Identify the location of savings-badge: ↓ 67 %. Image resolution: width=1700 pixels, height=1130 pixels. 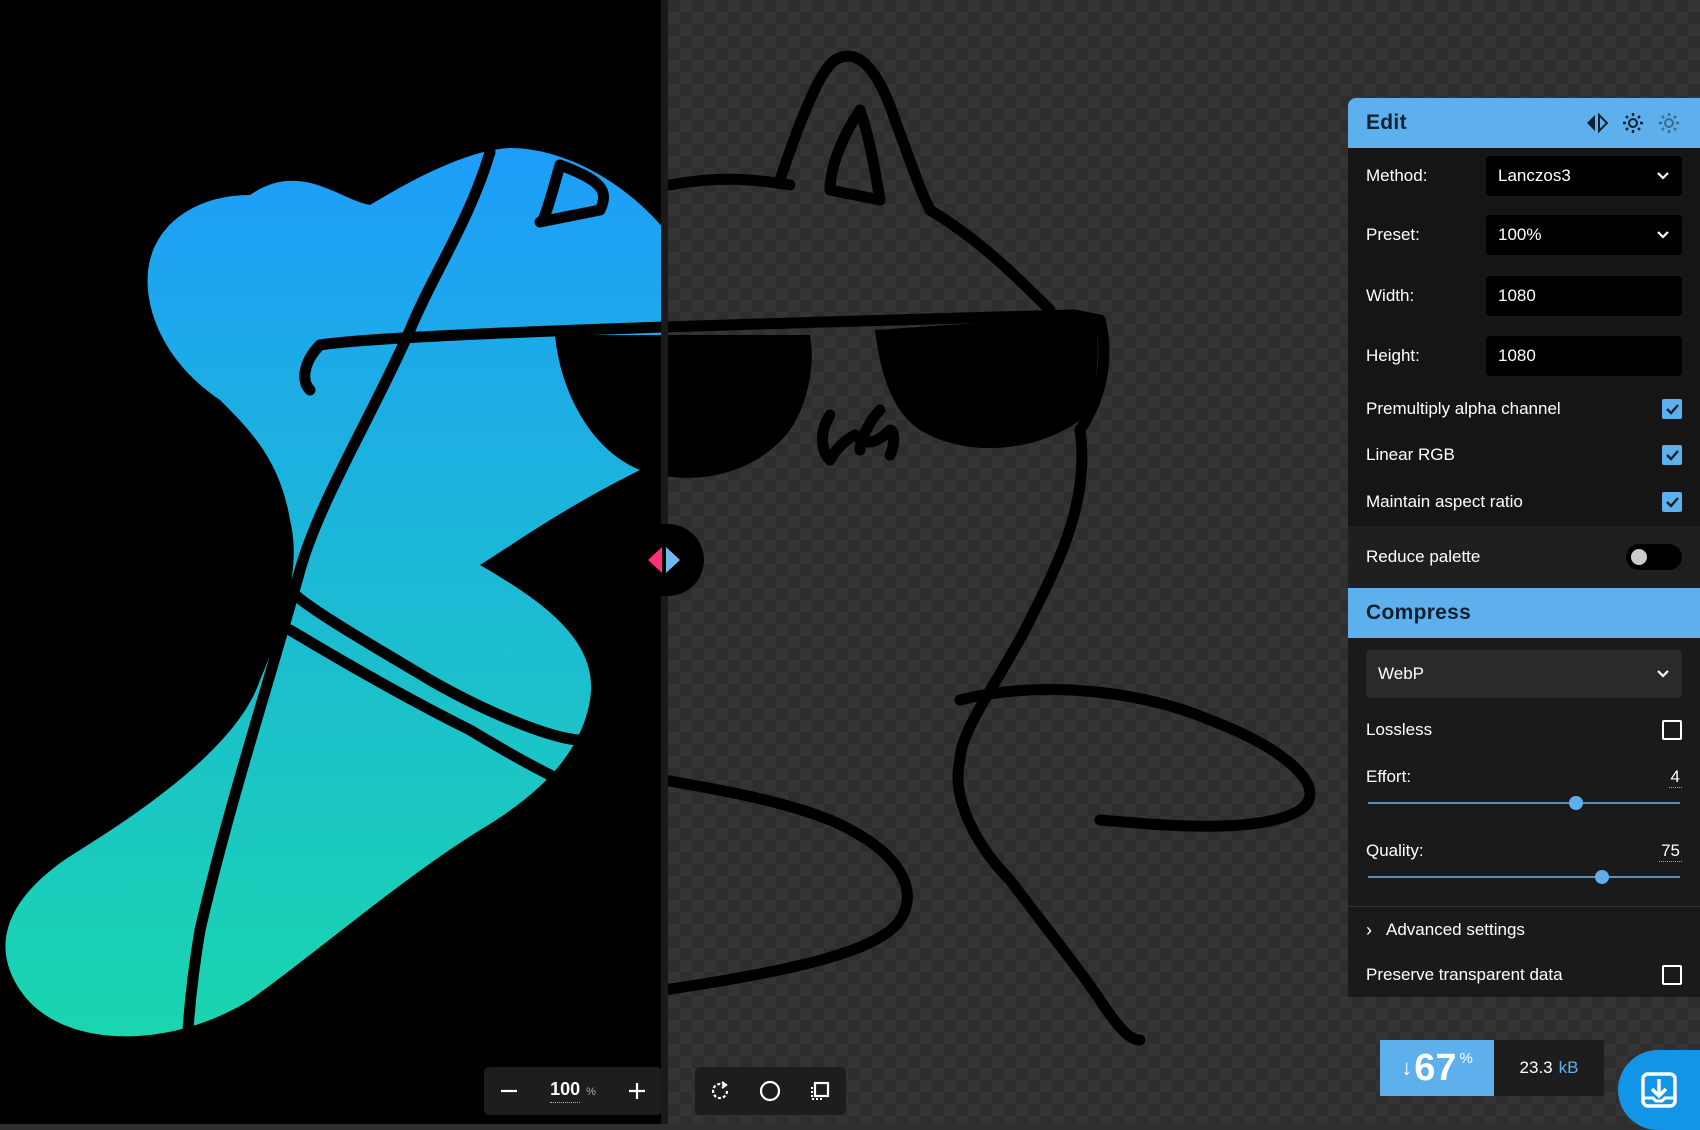
(1445, 1068).